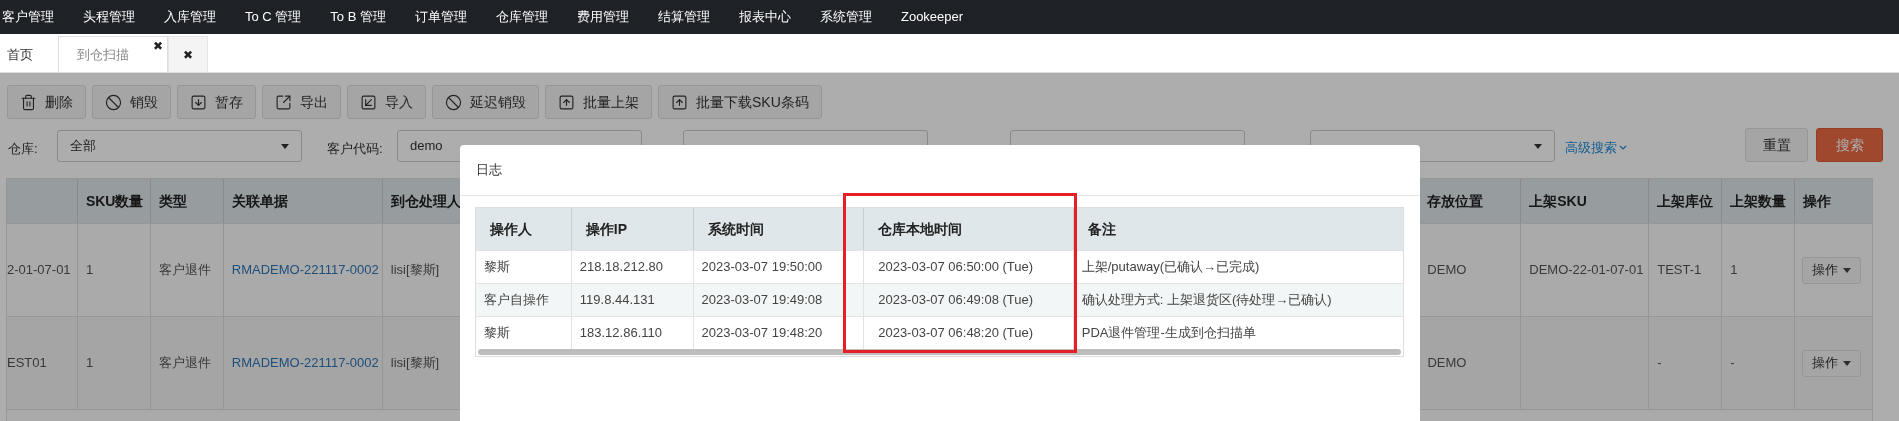  What do you see at coordinates (620, 333) in the screenshot?
I see `table-cell-text: 183.12.86.110` at bounding box center [620, 333].